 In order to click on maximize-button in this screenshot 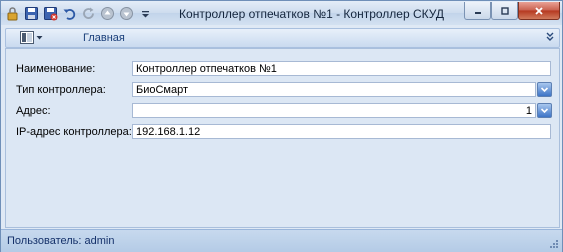, I will do `click(504, 11)`.